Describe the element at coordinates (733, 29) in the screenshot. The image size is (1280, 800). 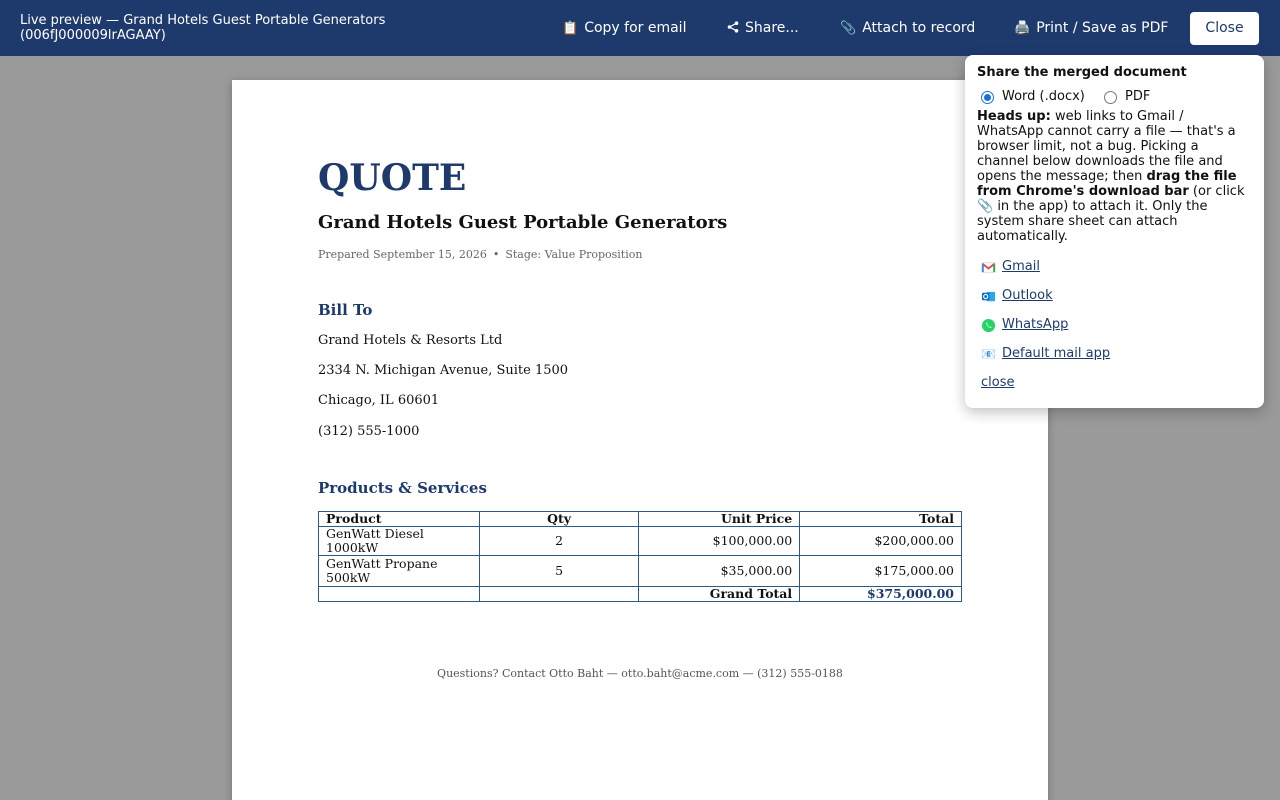
I see `share-icon` at that location.